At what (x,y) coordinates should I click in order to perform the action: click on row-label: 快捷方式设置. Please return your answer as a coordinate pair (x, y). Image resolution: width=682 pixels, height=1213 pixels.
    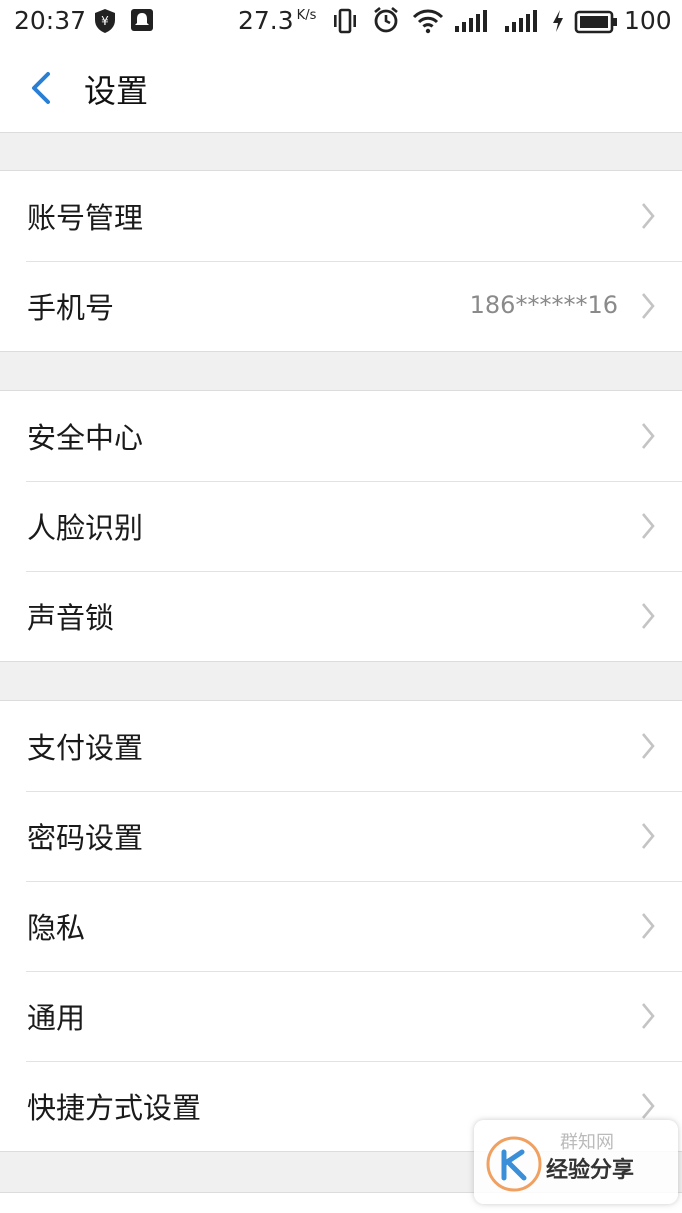
    Looking at the image, I should click on (114, 1108).